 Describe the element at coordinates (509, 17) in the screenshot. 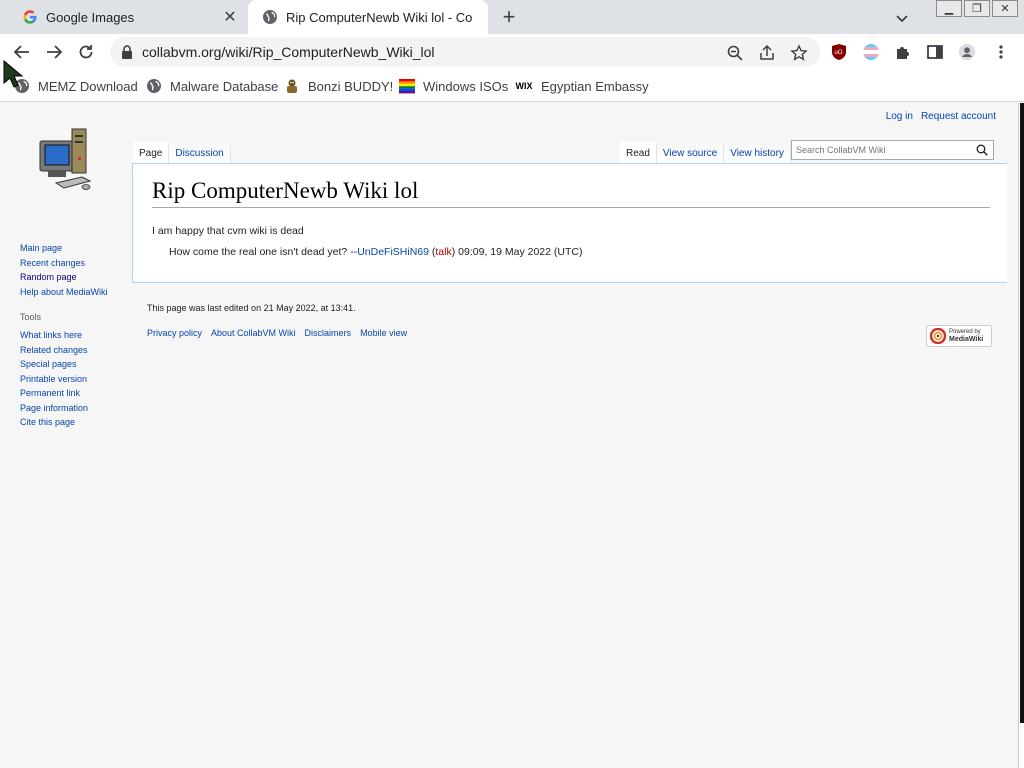

I see `new-tab-icon: +` at that location.